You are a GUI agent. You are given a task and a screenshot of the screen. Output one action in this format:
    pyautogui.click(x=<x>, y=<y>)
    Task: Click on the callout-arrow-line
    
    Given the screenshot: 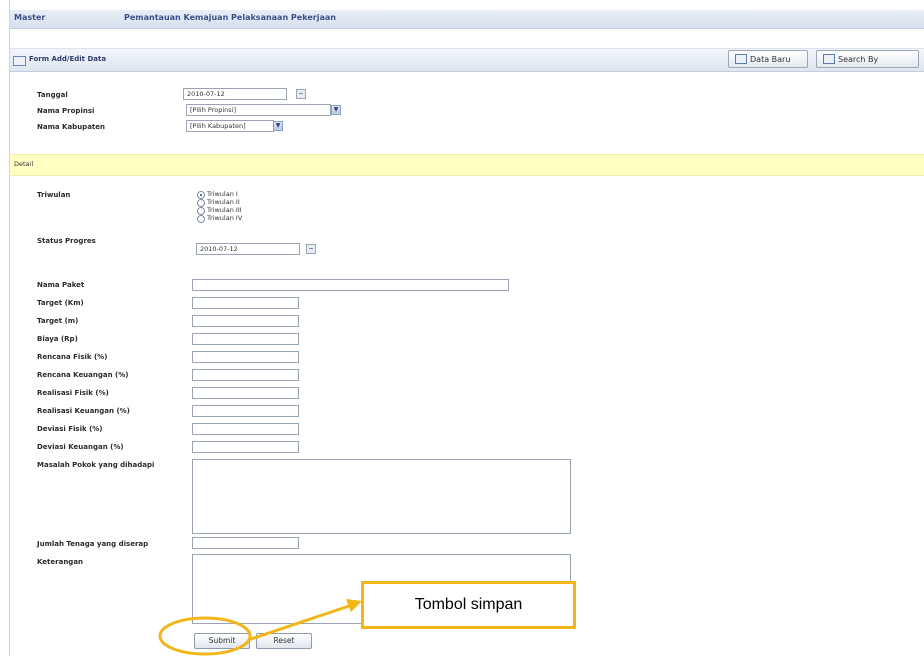 What is the action you would take?
    pyautogui.click(x=300, y=622)
    